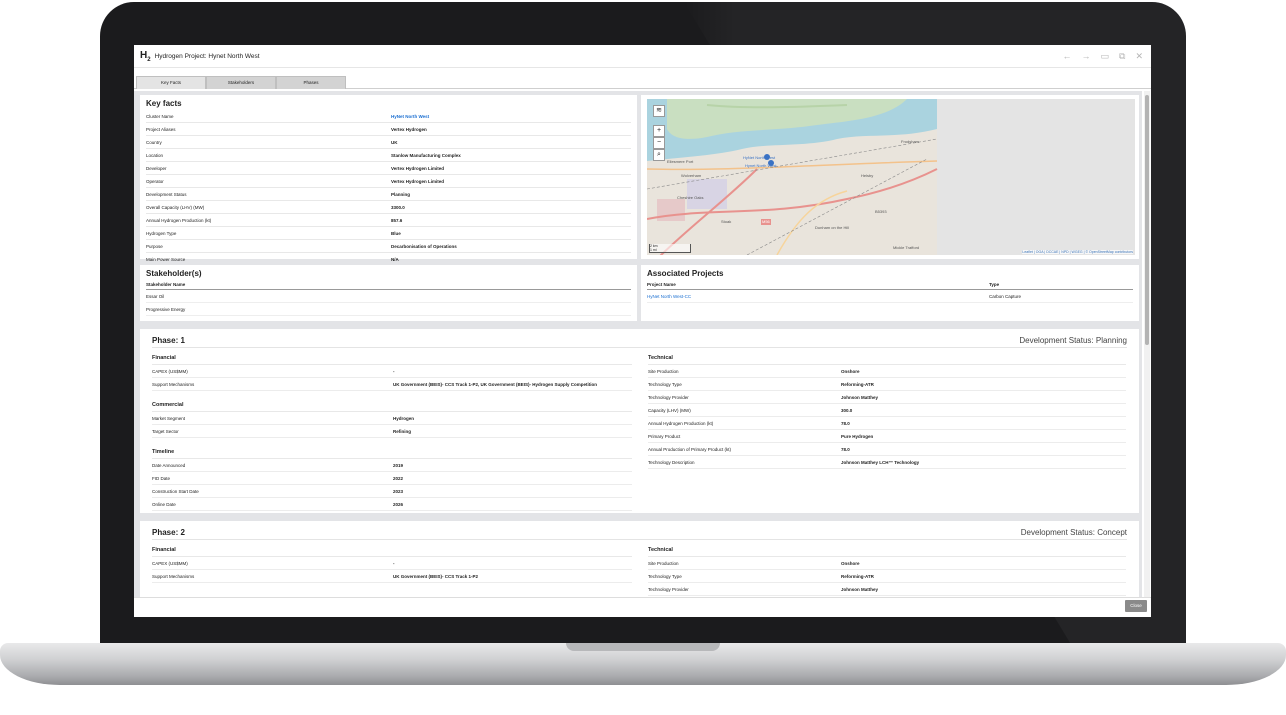 The width and height of the screenshot is (1286, 715). I want to click on phase-1-title: Phase: 1, so click(168, 340).